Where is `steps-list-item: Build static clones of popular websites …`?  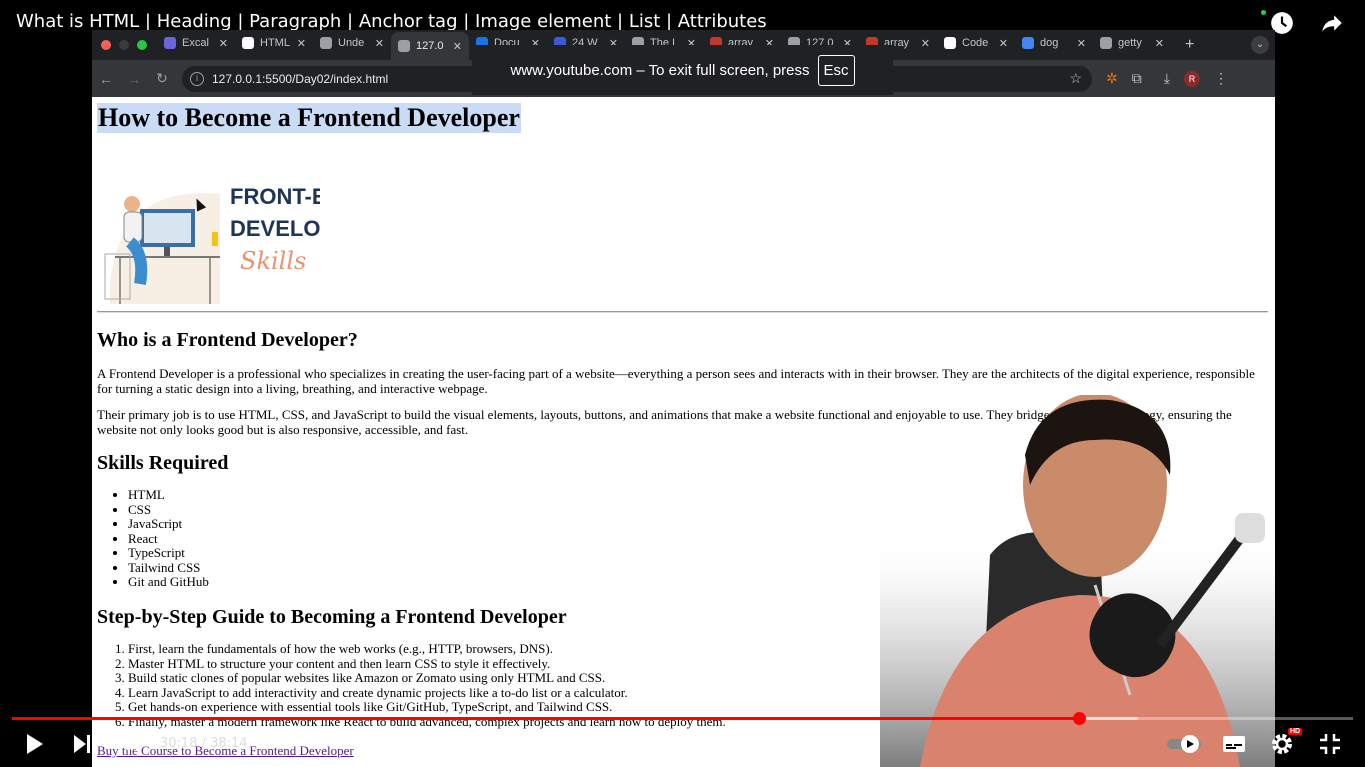
steps-list-item: Build static clones of popular websites … is located at coordinates (427, 678).